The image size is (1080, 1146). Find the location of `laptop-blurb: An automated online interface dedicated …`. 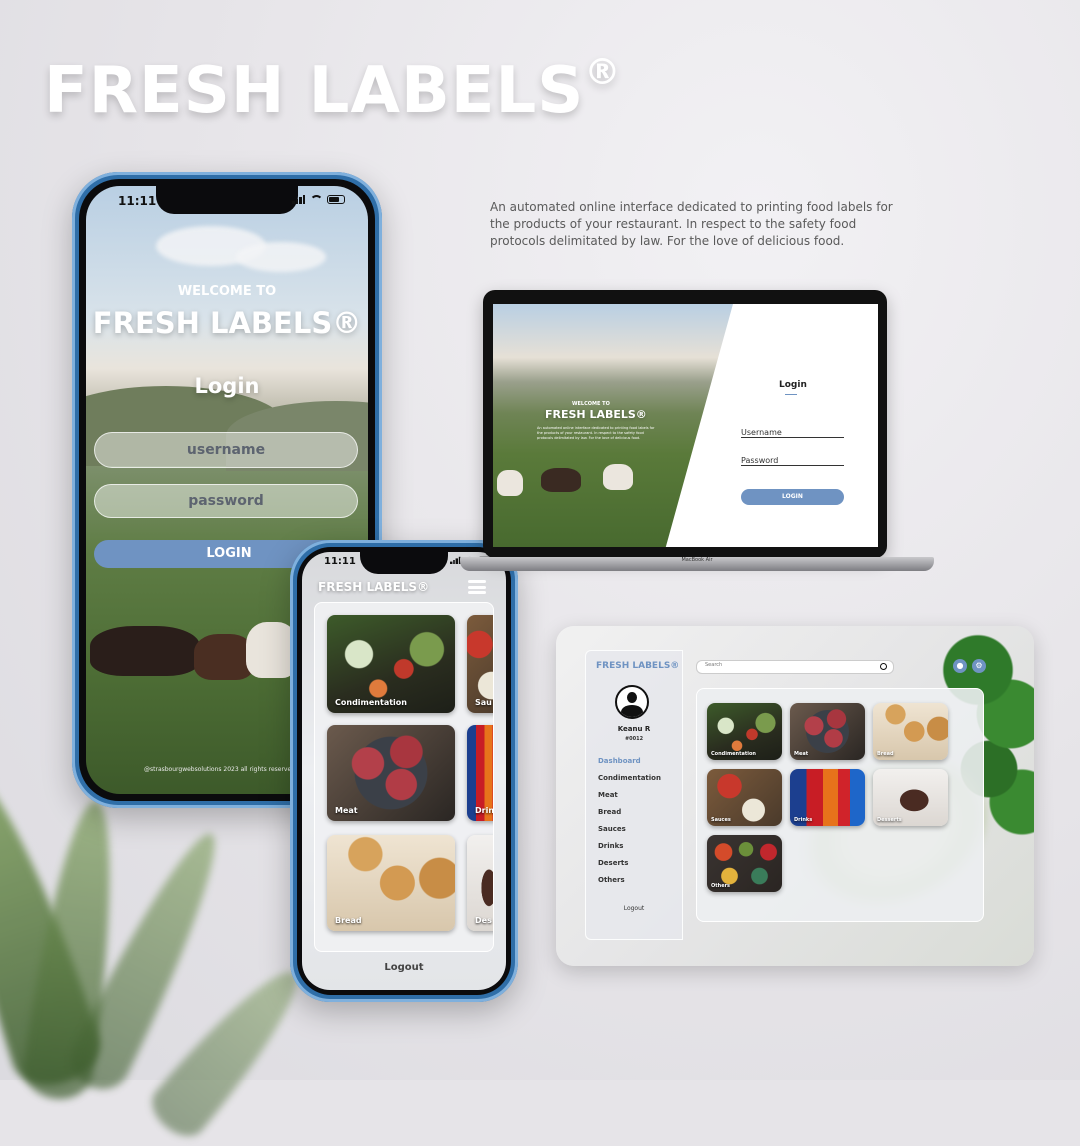

laptop-blurb: An automated online interface dedicated … is located at coordinates (596, 433).